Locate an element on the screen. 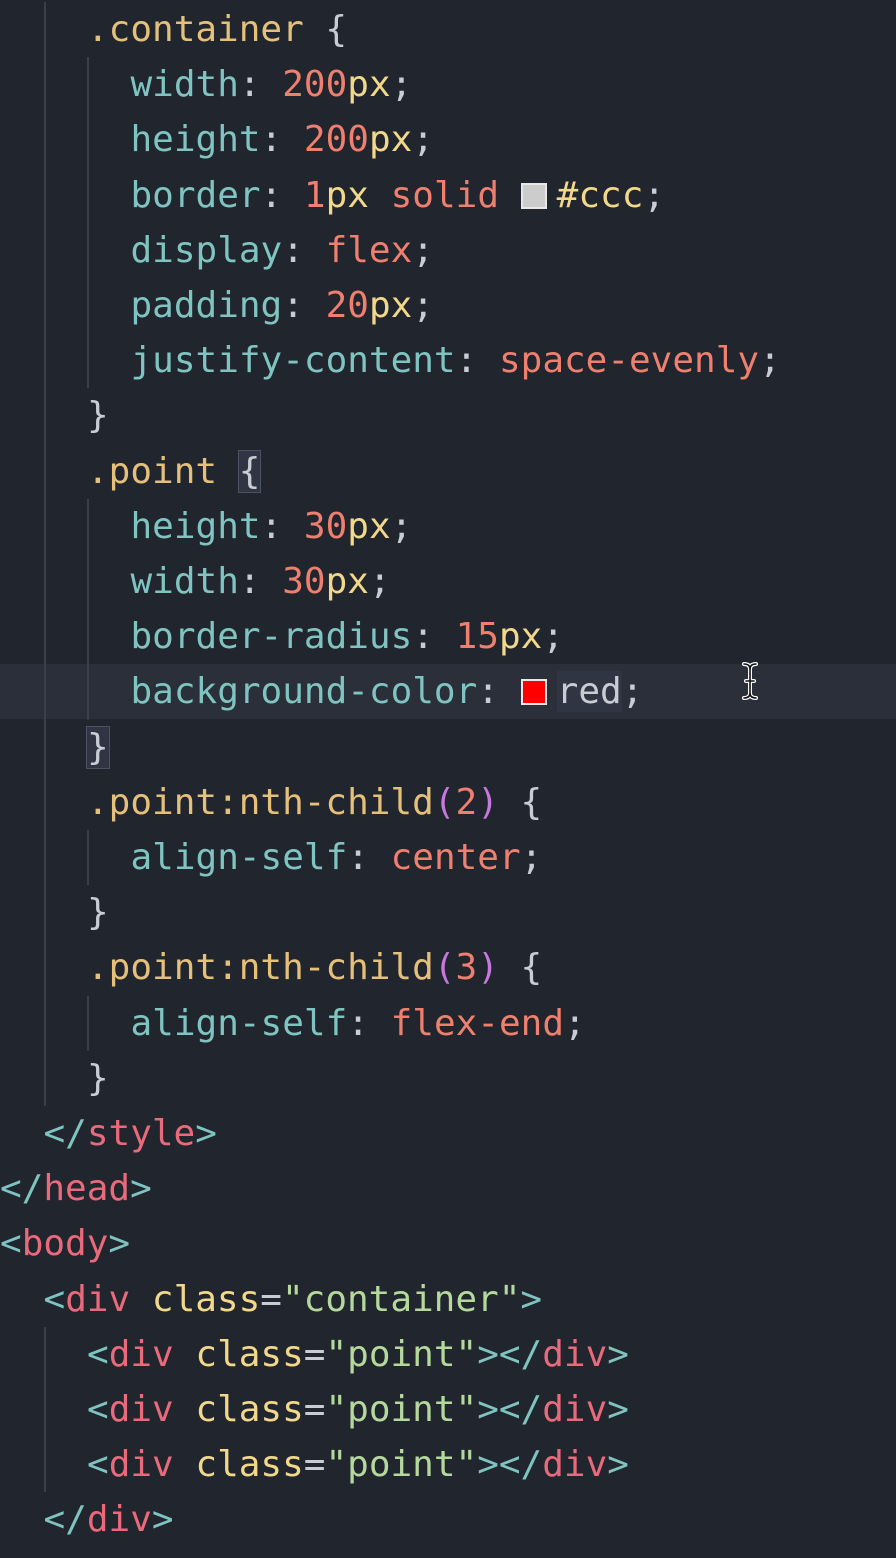  code-line: background-color: red; is located at coordinates (387, 691).